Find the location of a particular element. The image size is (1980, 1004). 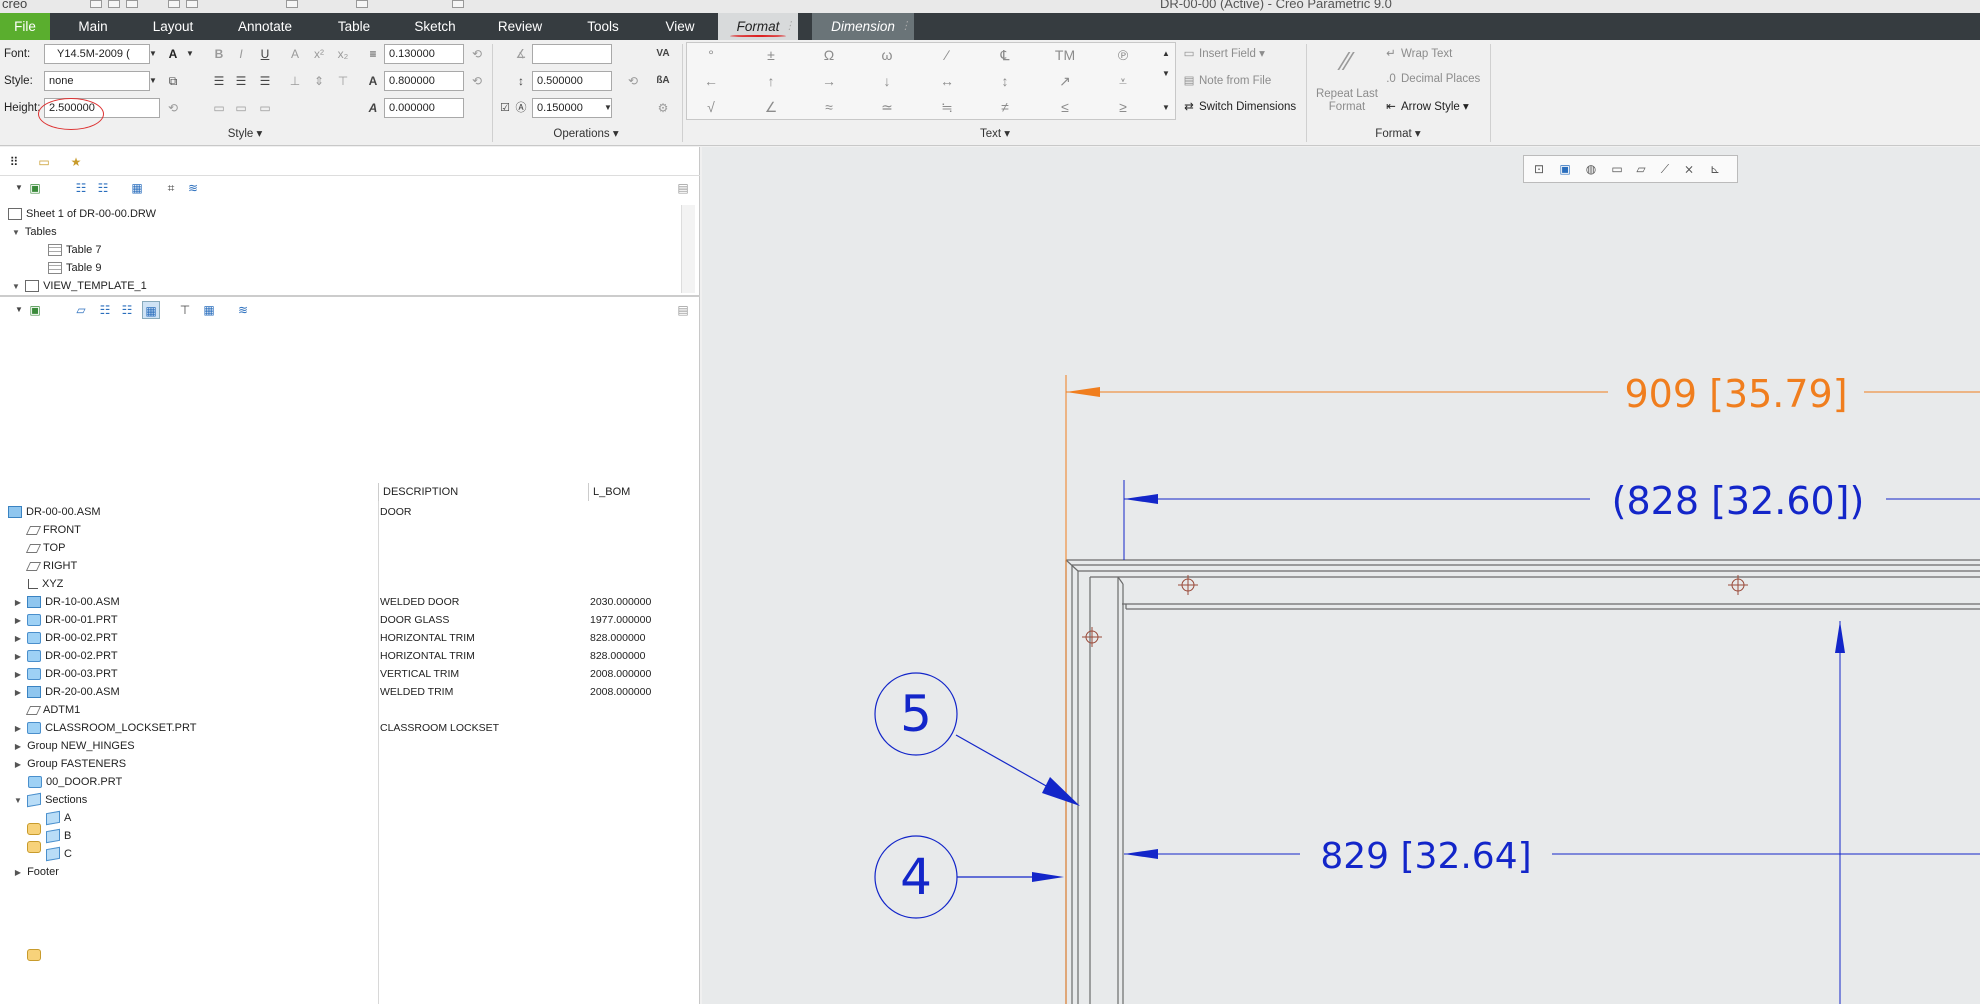

subscript-icon: x₂ is located at coordinates (343, 54).